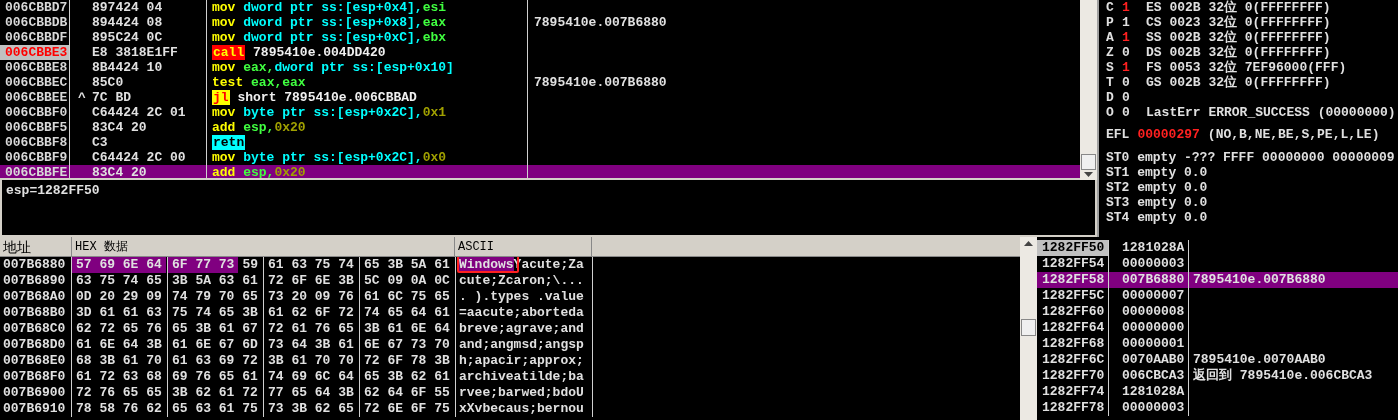  I want to click on stack-row: 1282FF5C 00000007, so click(1217, 296).